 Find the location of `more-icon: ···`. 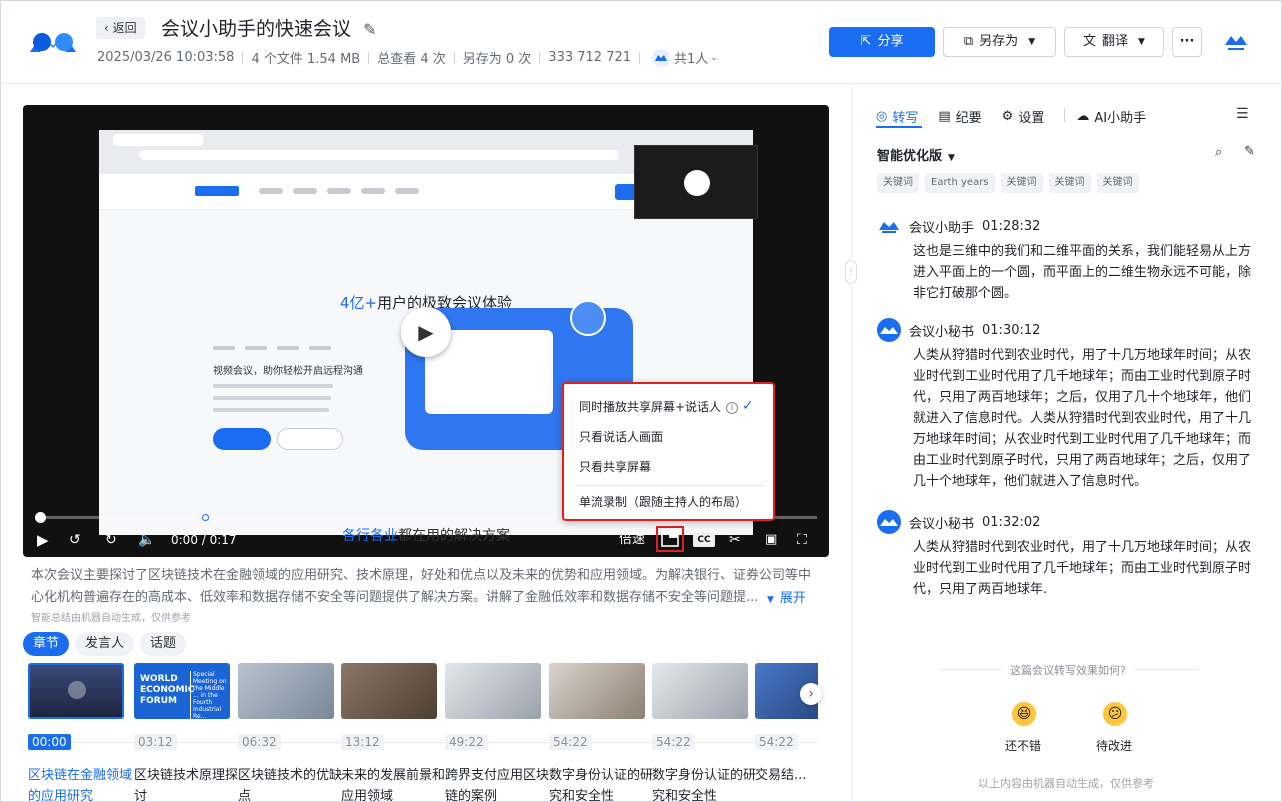

more-icon: ··· is located at coordinates (1187, 41).